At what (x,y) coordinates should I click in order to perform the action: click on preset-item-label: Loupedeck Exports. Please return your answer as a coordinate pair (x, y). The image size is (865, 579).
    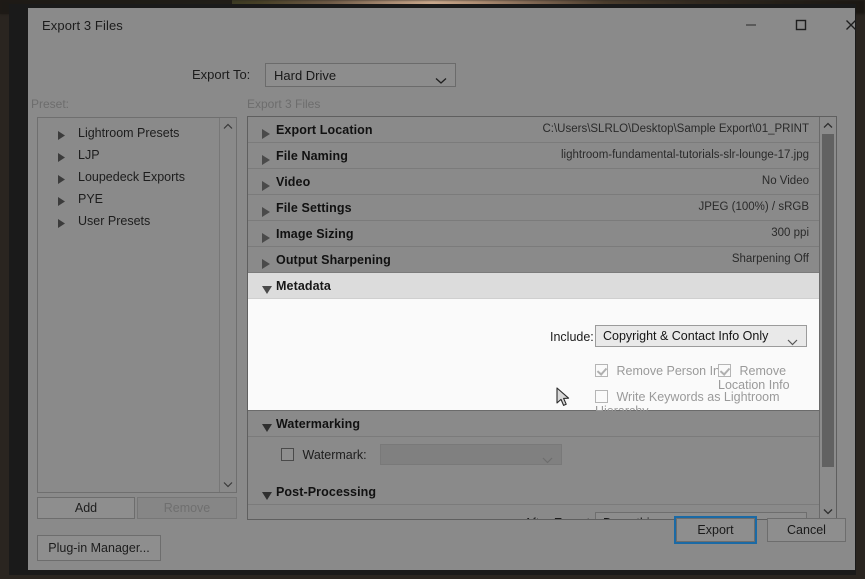
    Looking at the image, I should click on (132, 177).